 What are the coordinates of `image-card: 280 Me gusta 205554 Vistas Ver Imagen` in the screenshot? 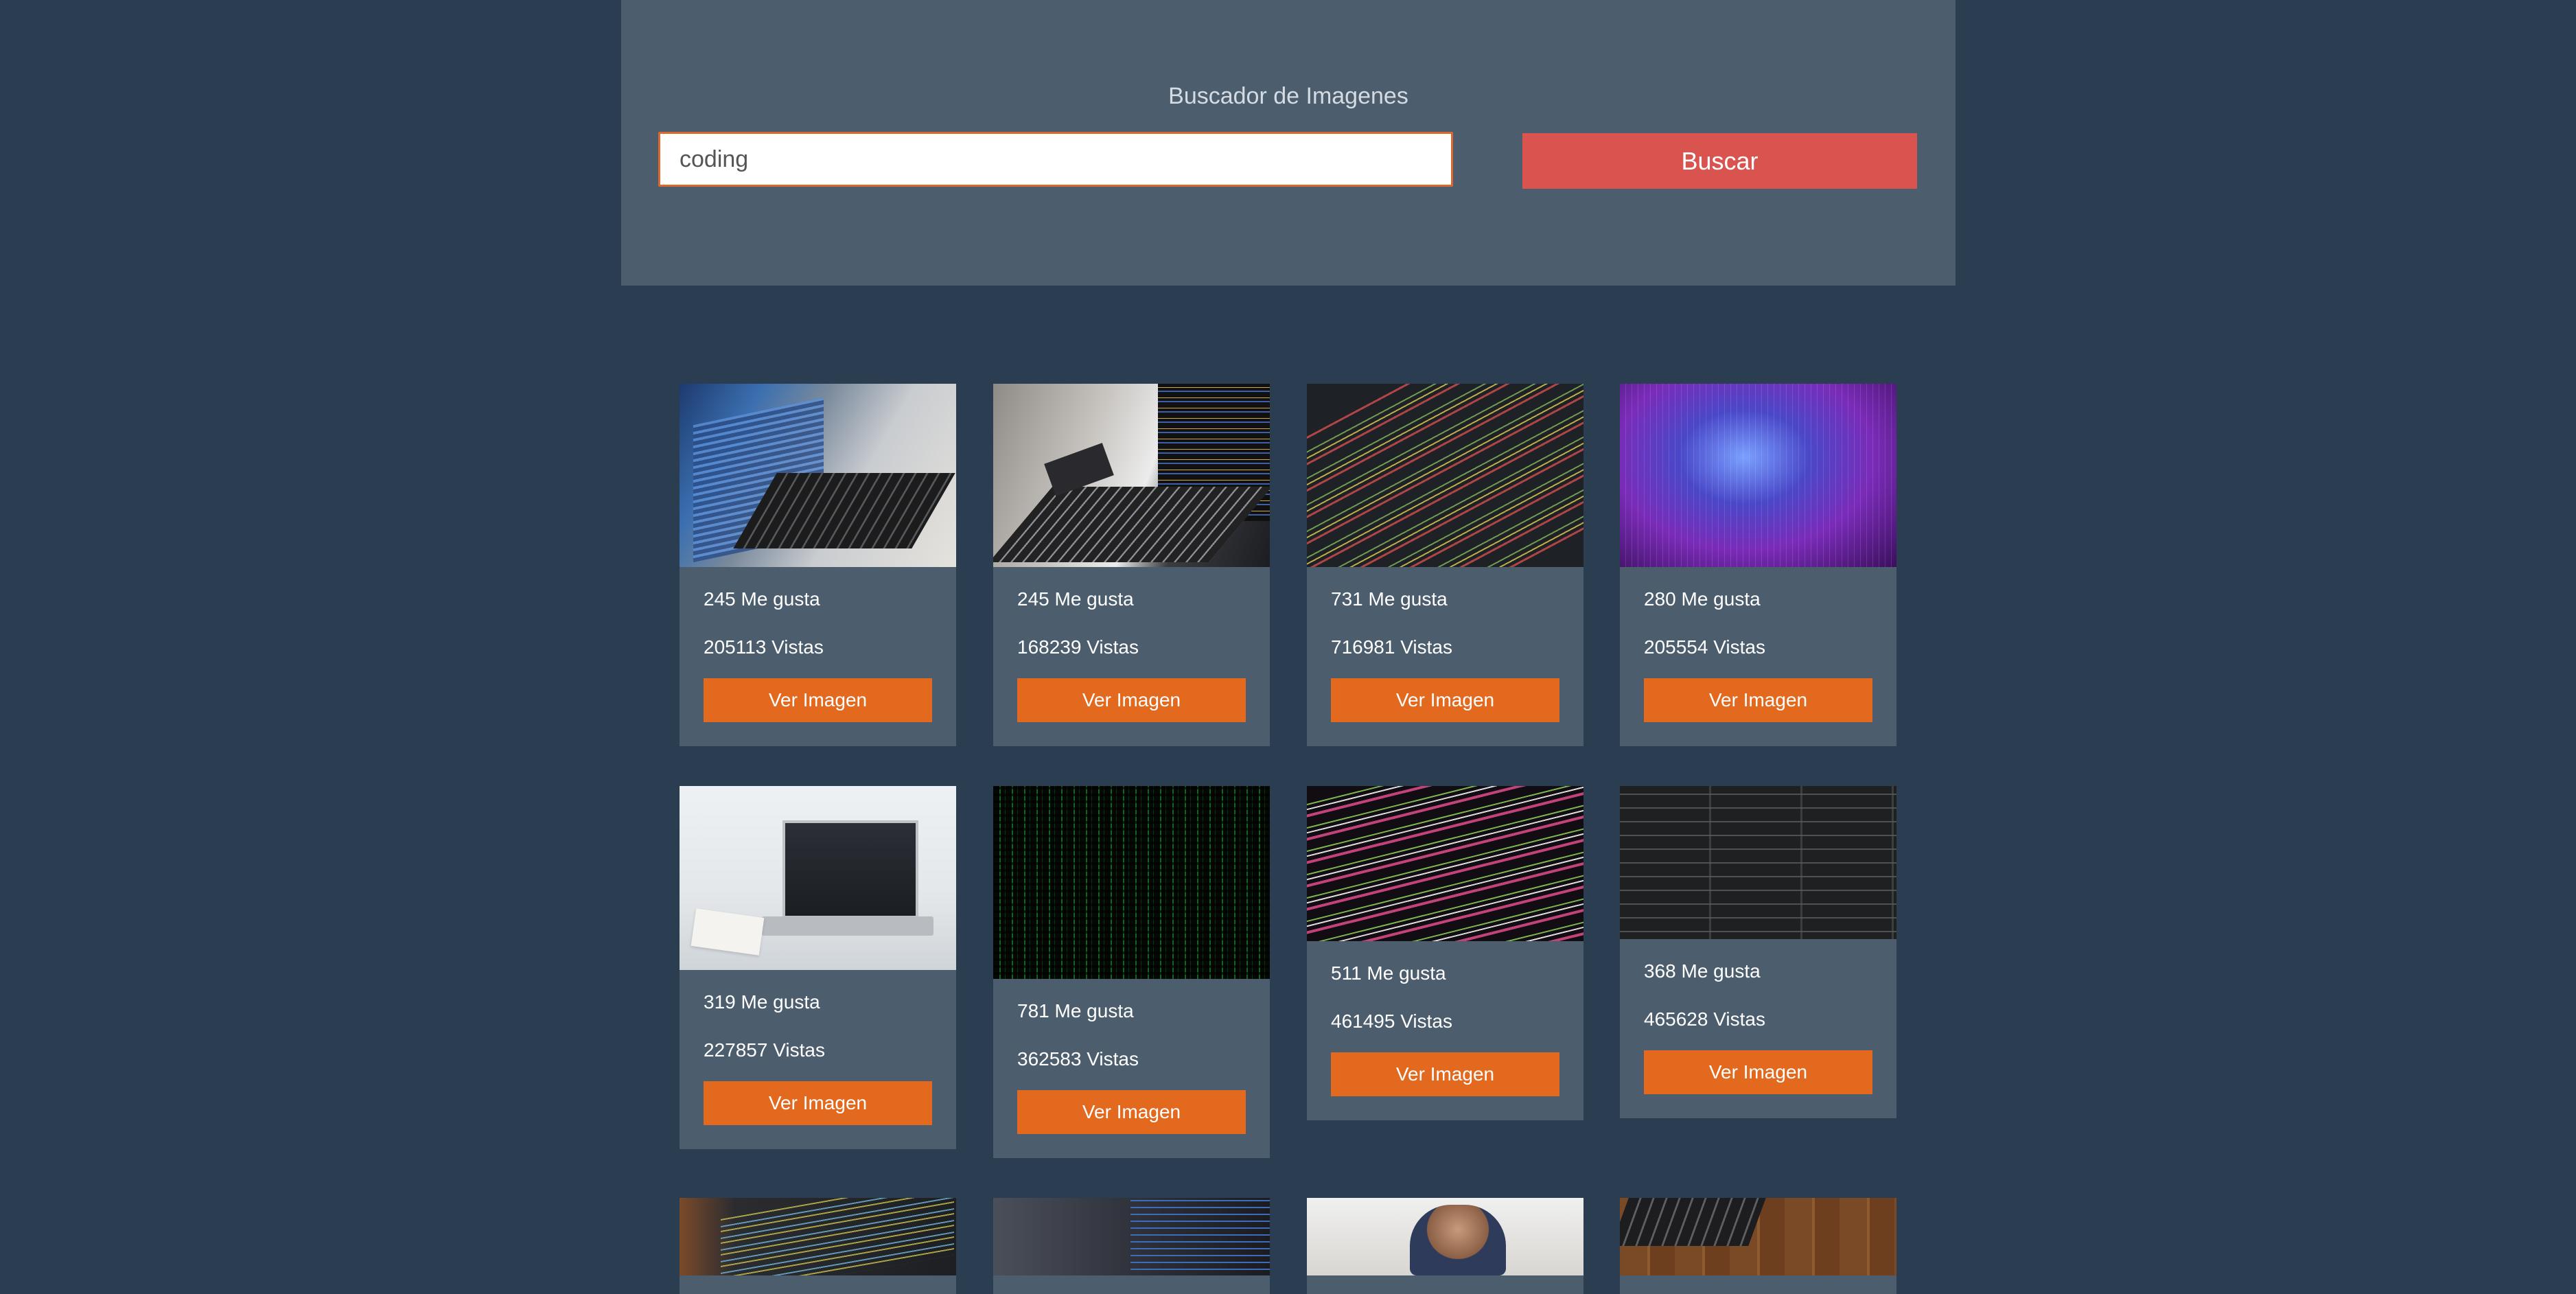 It's located at (1758, 565).